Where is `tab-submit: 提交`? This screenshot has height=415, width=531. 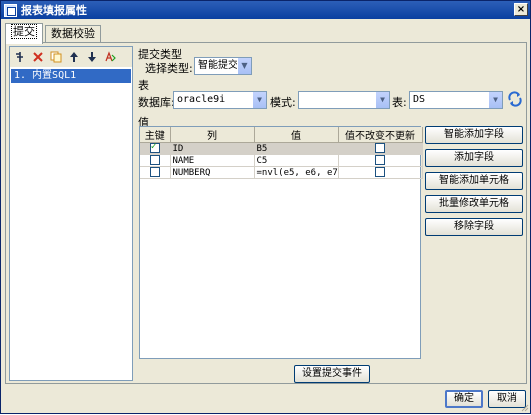
tab-submit: 提交 is located at coordinates (24, 33).